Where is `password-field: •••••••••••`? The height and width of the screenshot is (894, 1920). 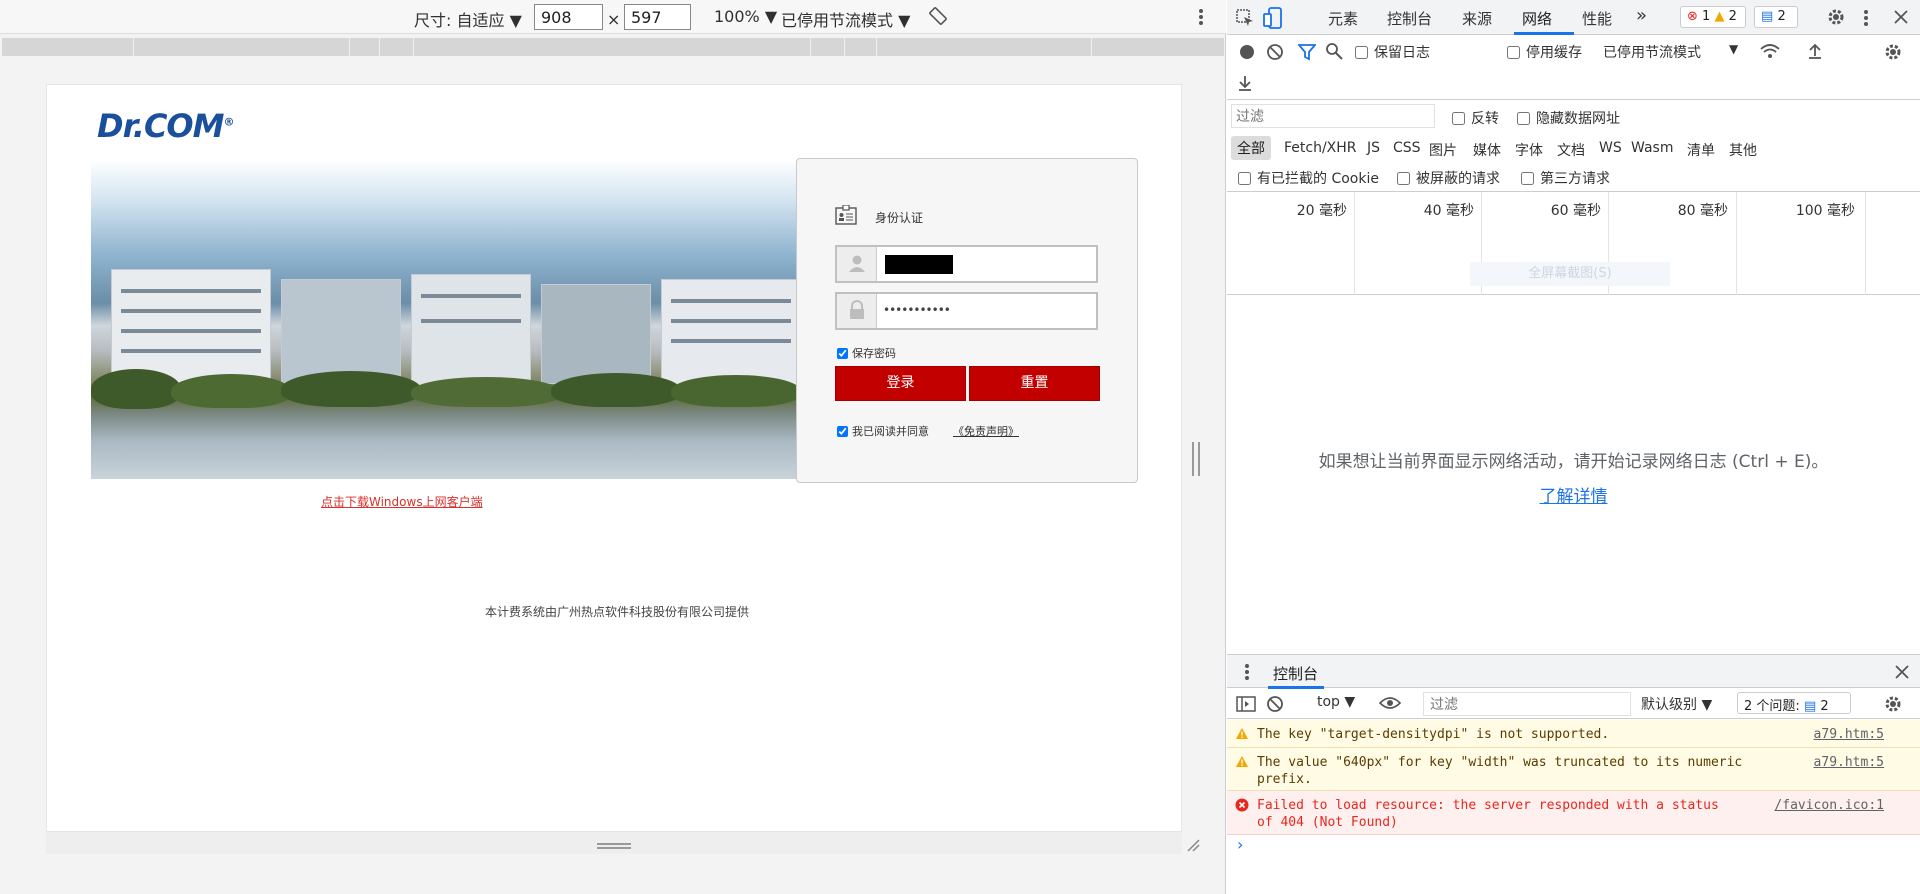 password-field: ••••••••••• is located at coordinates (966, 311).